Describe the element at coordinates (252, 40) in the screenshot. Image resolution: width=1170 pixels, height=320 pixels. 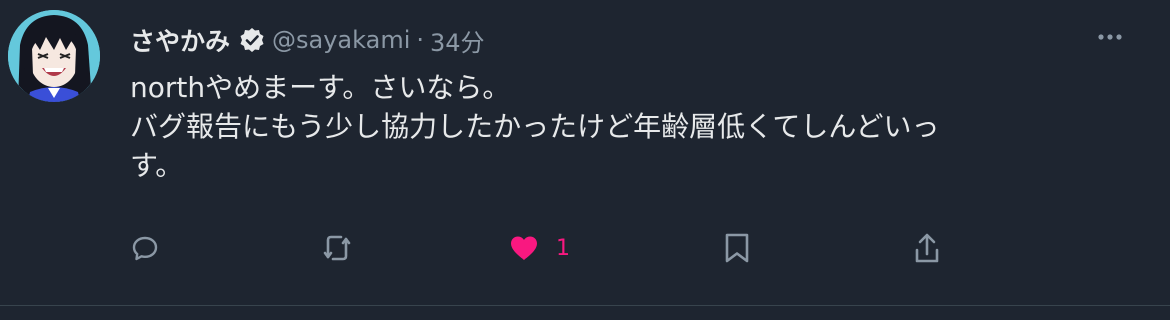
I see `verified-badge-icon` at that location.